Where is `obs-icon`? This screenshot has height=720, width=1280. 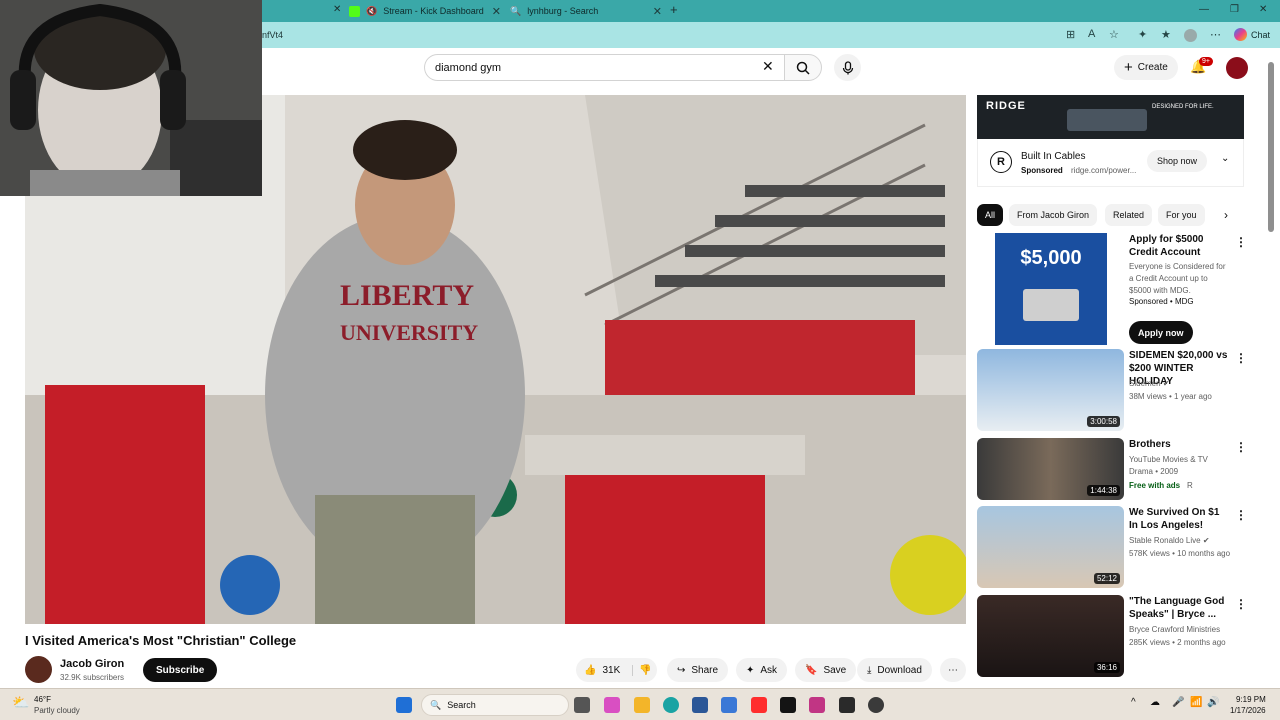 obs-icon is located at coordinates (876, 705).